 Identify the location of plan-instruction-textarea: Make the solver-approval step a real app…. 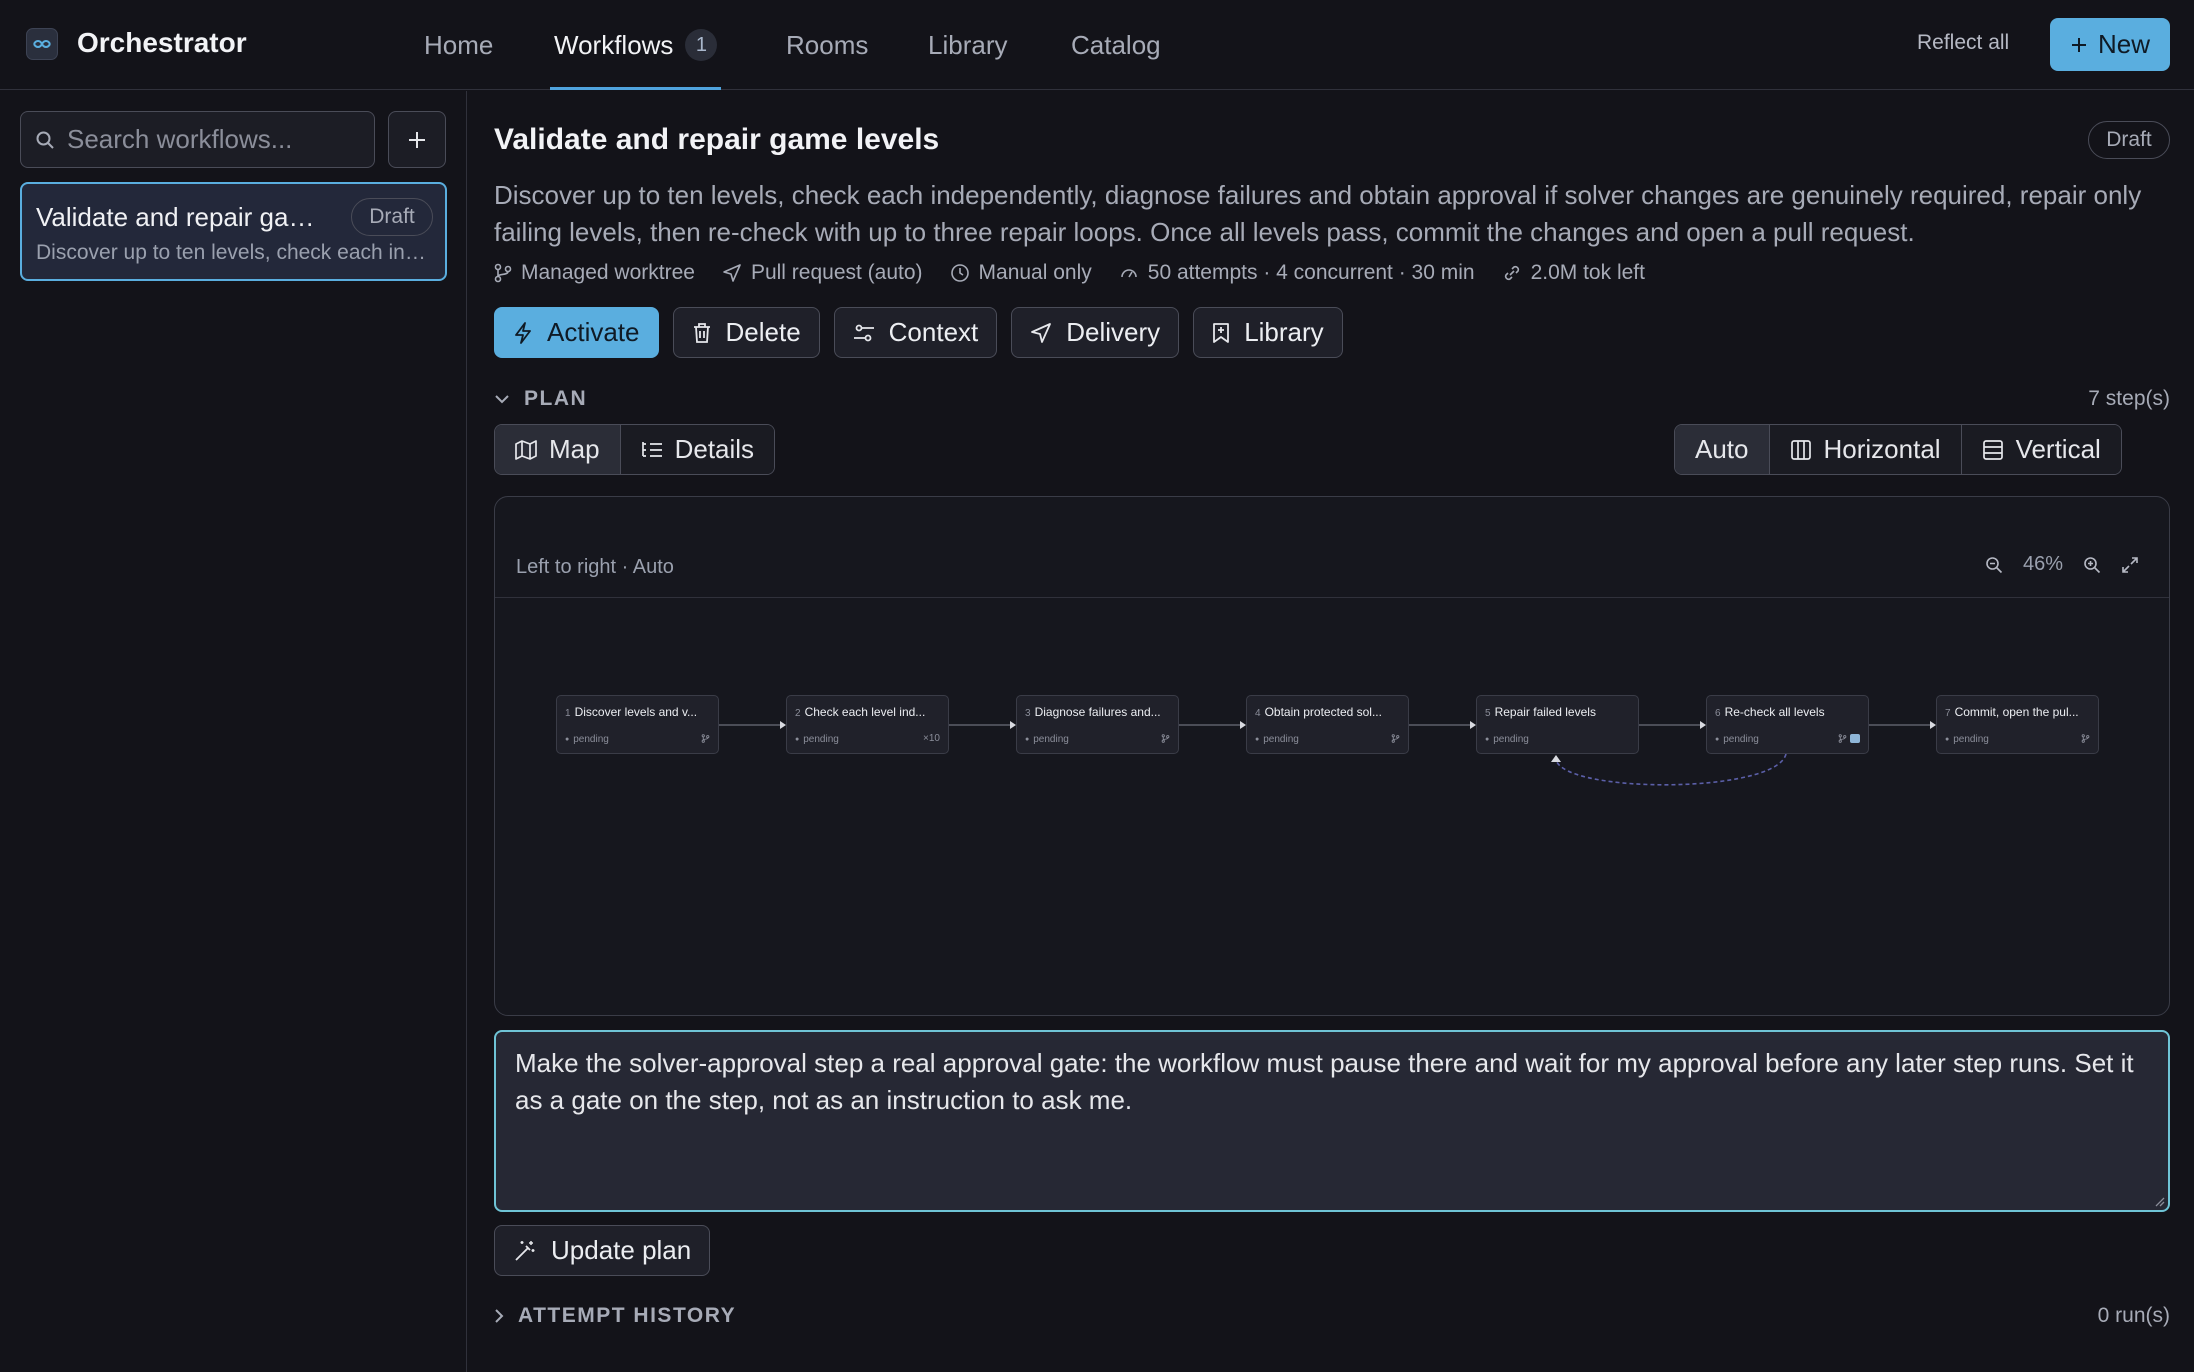
(1332, 1121).